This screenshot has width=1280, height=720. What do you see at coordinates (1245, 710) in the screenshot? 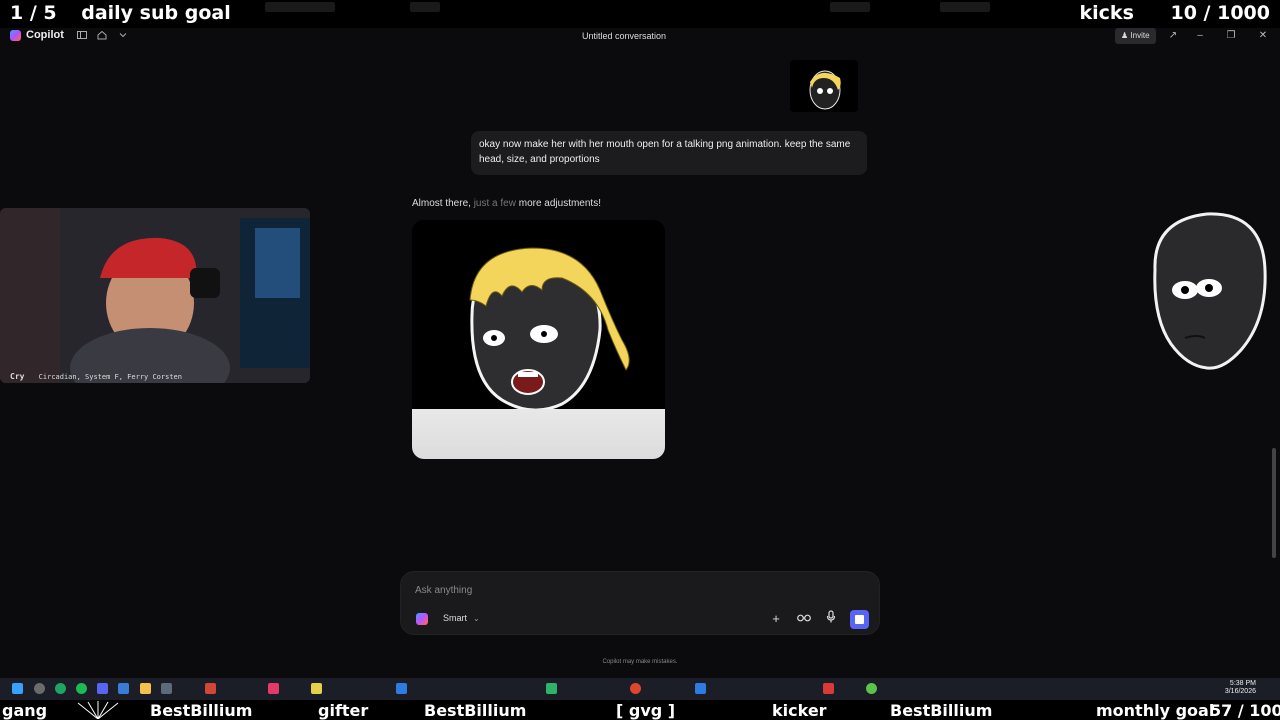
I see `ticker-monthly-progress: 57 / 100` at bounding box center [1245, 710].